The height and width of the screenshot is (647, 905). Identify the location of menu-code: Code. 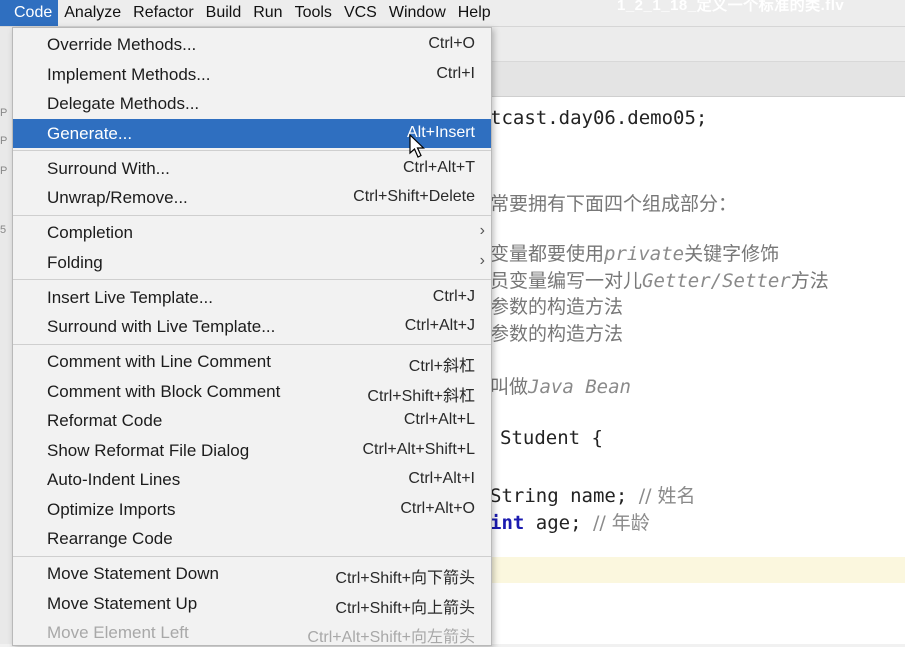
(29, 13).